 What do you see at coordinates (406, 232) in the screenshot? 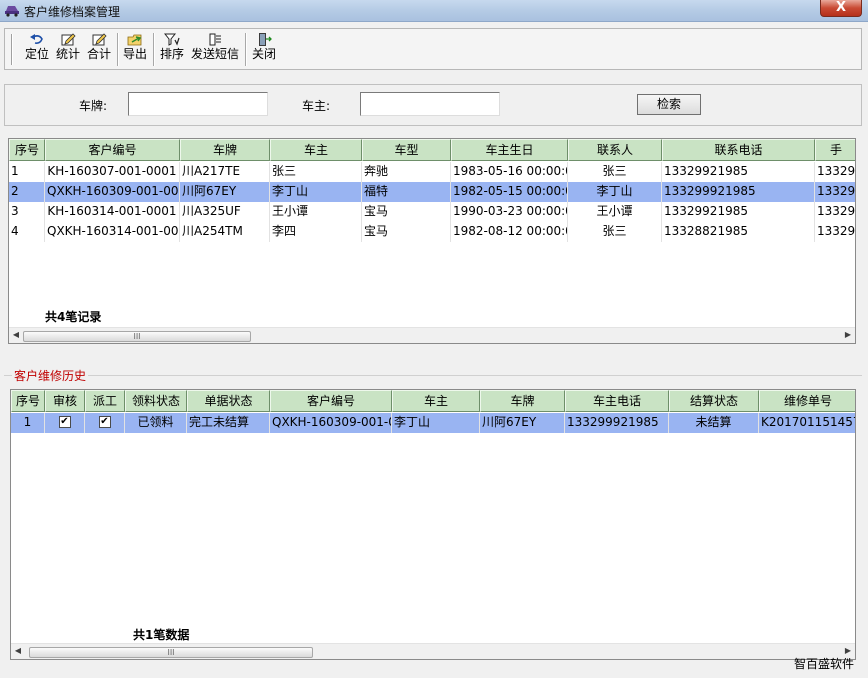
I see `table-cell: 宝马` at bounding box center [406, 232].